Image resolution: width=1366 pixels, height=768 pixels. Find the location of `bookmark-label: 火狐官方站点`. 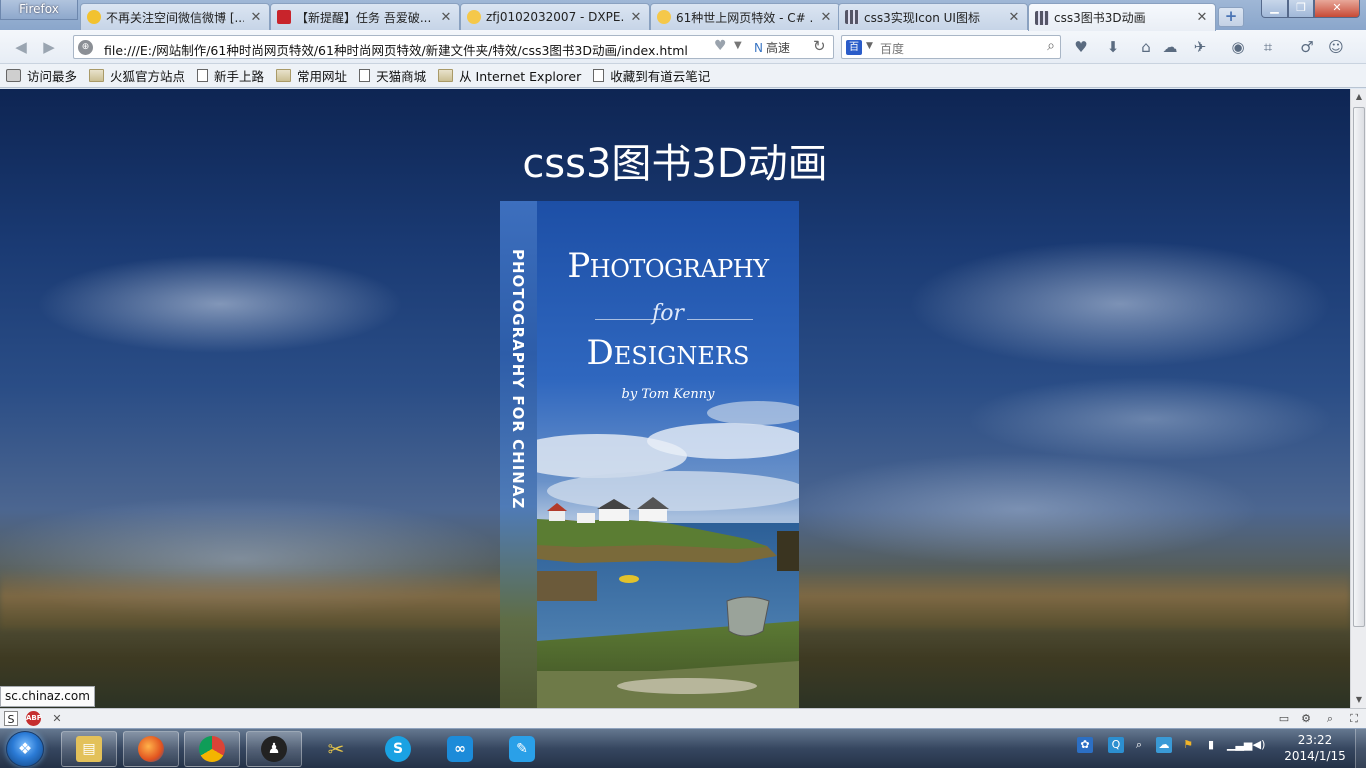

bookmark-label: 火狐官方站点 is located at coordinates (148, 76).